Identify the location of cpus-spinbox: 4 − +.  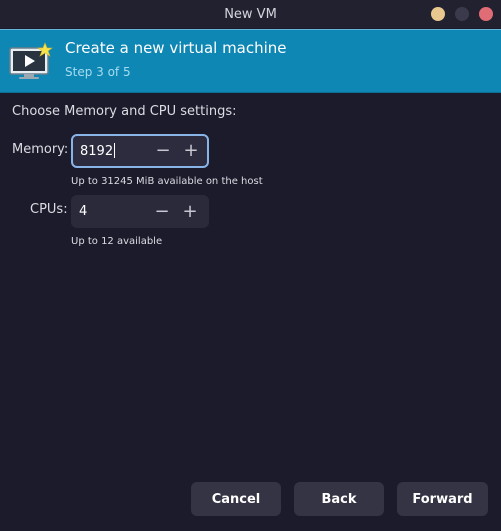
(140, 211).